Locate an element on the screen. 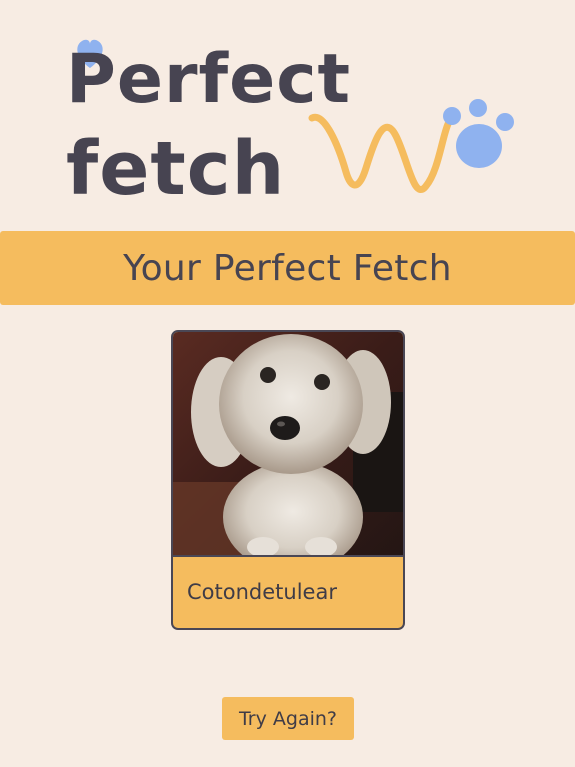 The height and width of the screenshot is (767, 575). breed-name: Cotondetulear is located at coordinates (262, 592).